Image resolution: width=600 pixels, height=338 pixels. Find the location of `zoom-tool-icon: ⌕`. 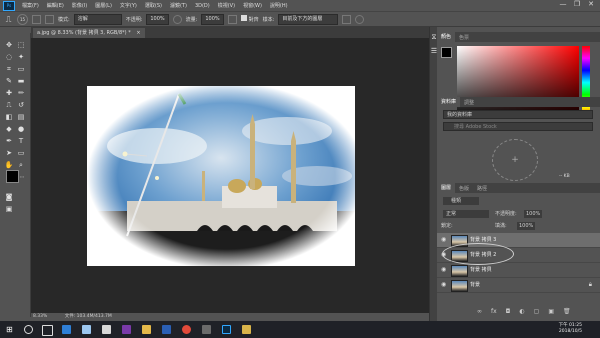

zoom-tool-icon: ⌕ is located at coordinates (21, 165).